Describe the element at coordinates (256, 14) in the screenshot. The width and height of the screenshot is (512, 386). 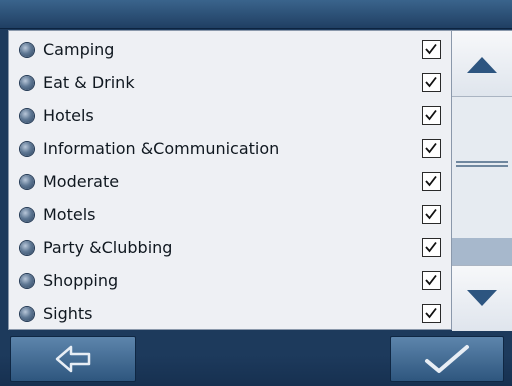
I see `title-bar` at that location.